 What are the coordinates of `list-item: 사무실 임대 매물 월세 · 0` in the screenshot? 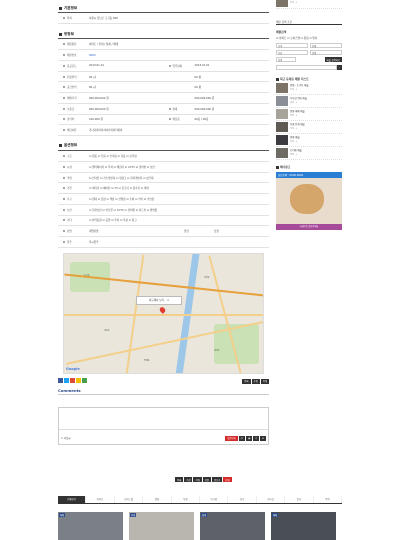 It's located at (309, 102).